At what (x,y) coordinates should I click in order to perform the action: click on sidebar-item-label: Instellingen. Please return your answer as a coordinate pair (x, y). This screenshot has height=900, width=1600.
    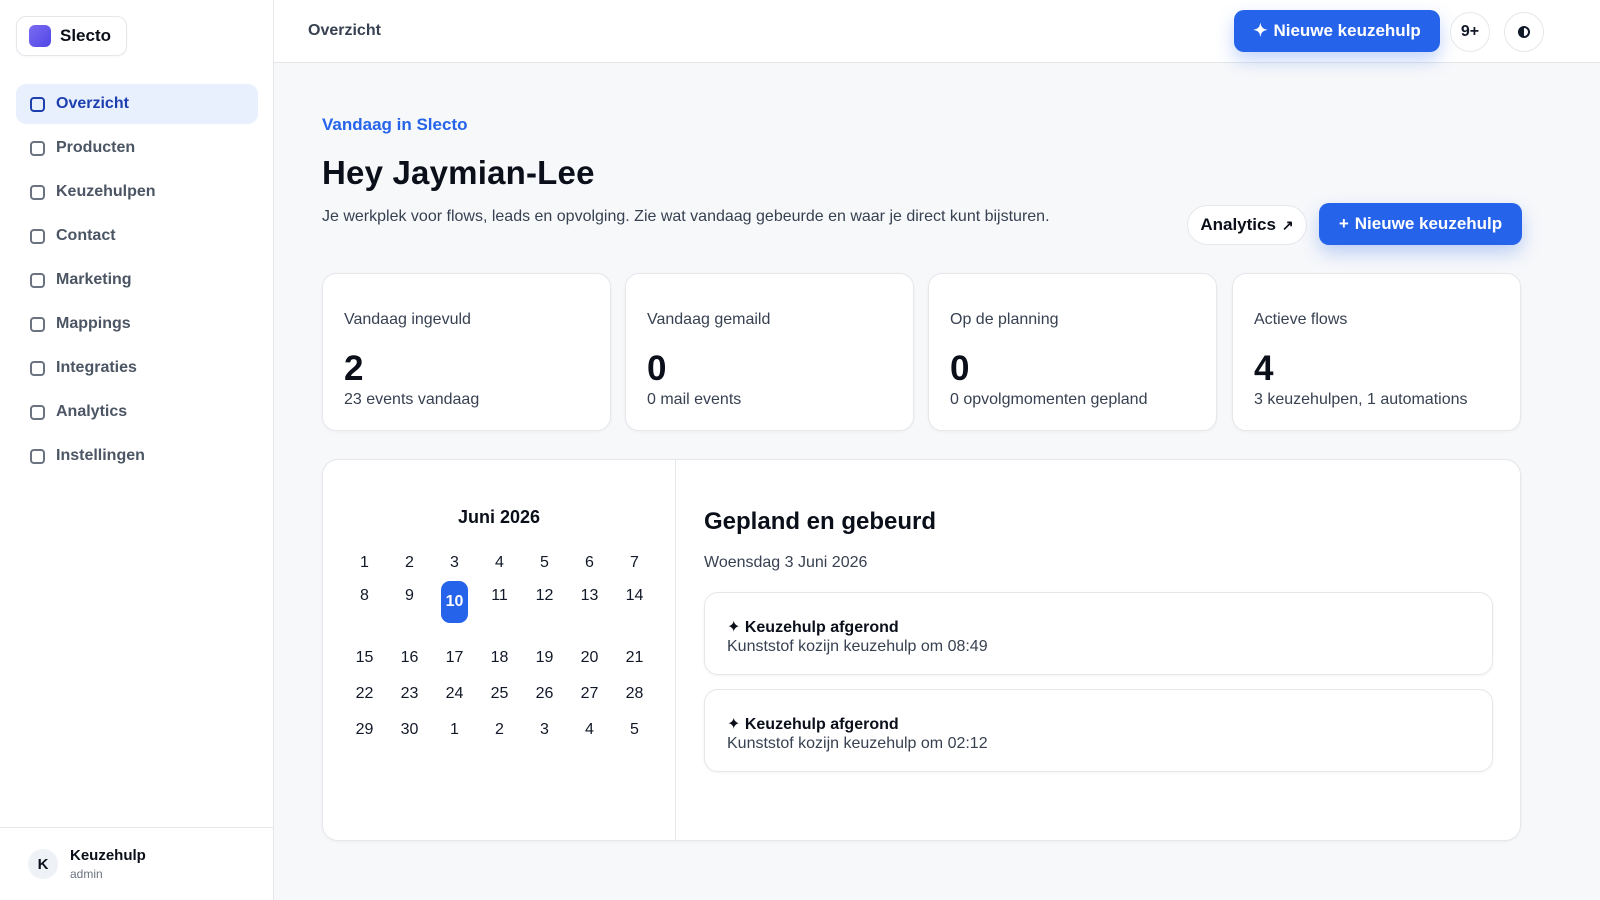
    Looking at the image, I should click on (100, 455).